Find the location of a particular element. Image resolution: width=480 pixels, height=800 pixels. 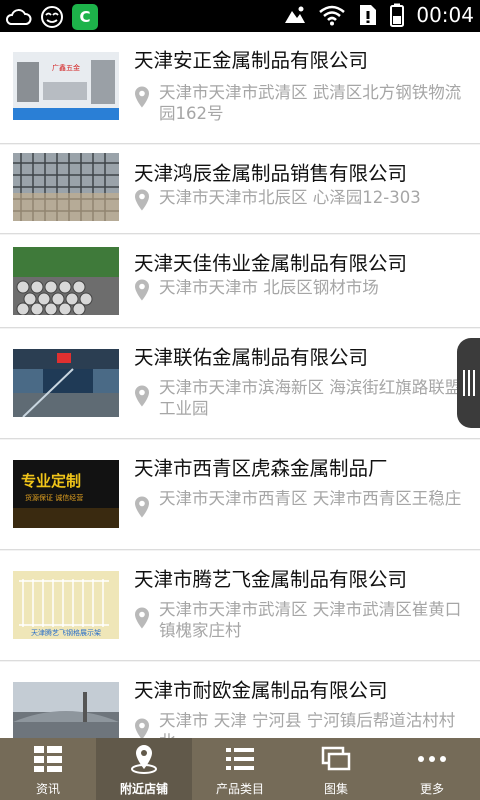

image-icon is located at coordinates (295, 14).